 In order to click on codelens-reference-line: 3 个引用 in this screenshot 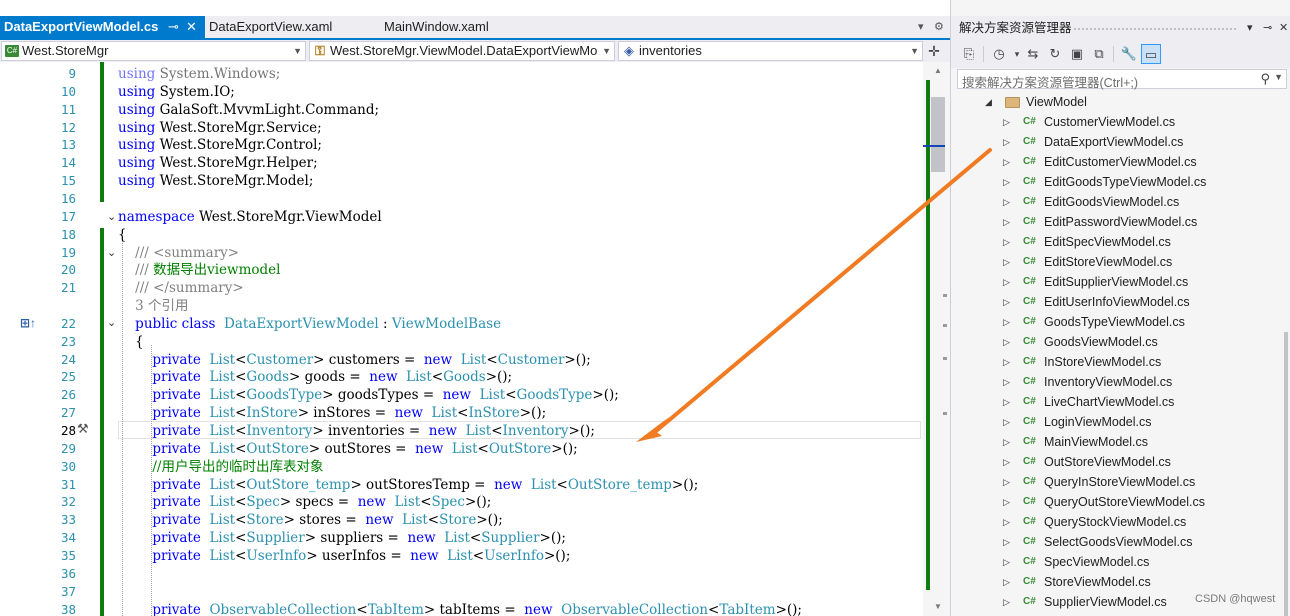, I will do `click(153, 306)`.